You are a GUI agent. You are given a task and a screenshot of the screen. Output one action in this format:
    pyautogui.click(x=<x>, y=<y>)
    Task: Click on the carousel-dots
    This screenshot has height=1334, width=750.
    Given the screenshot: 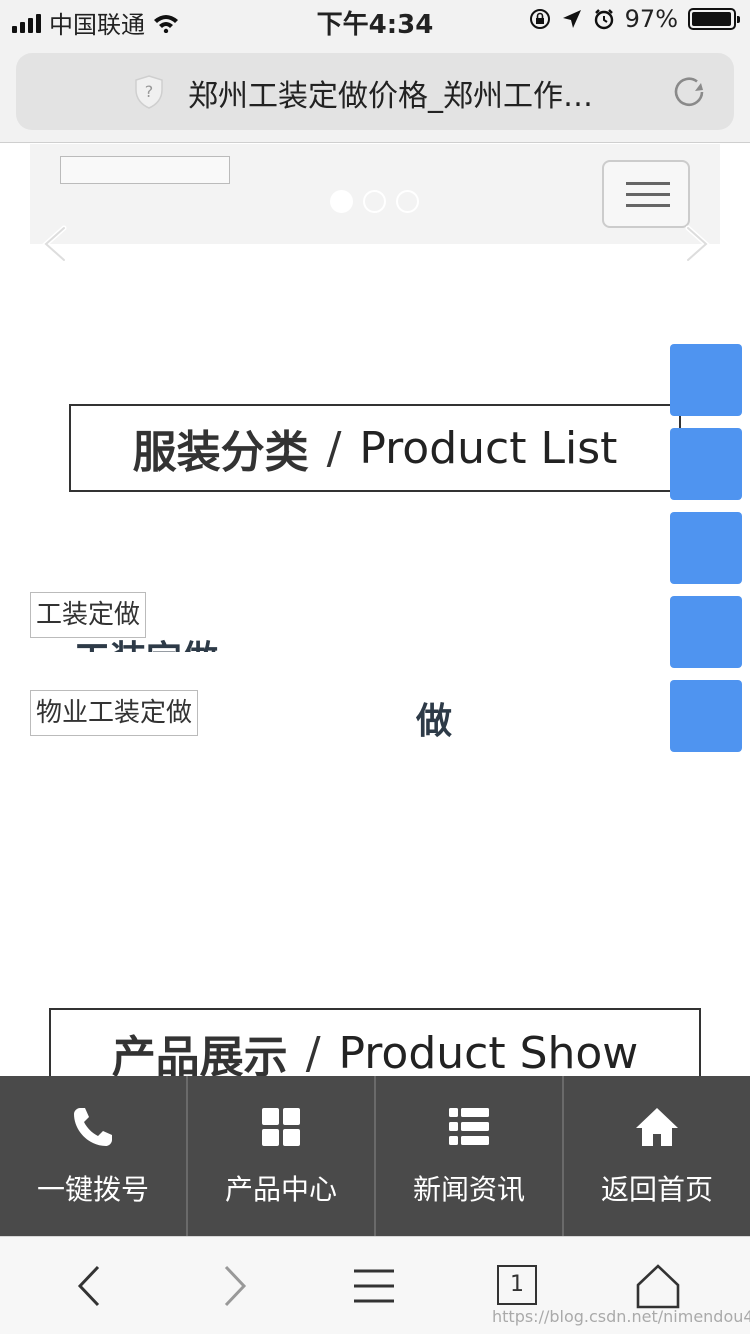 What is the action you would take?
    pyautogui.click(x=374, y=201)
    